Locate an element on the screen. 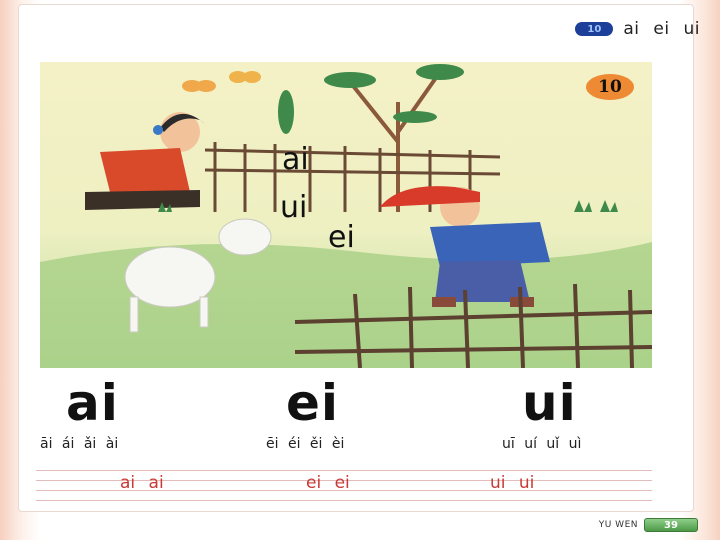  footer-label: YU WEN is located at coordinates (618, 525).